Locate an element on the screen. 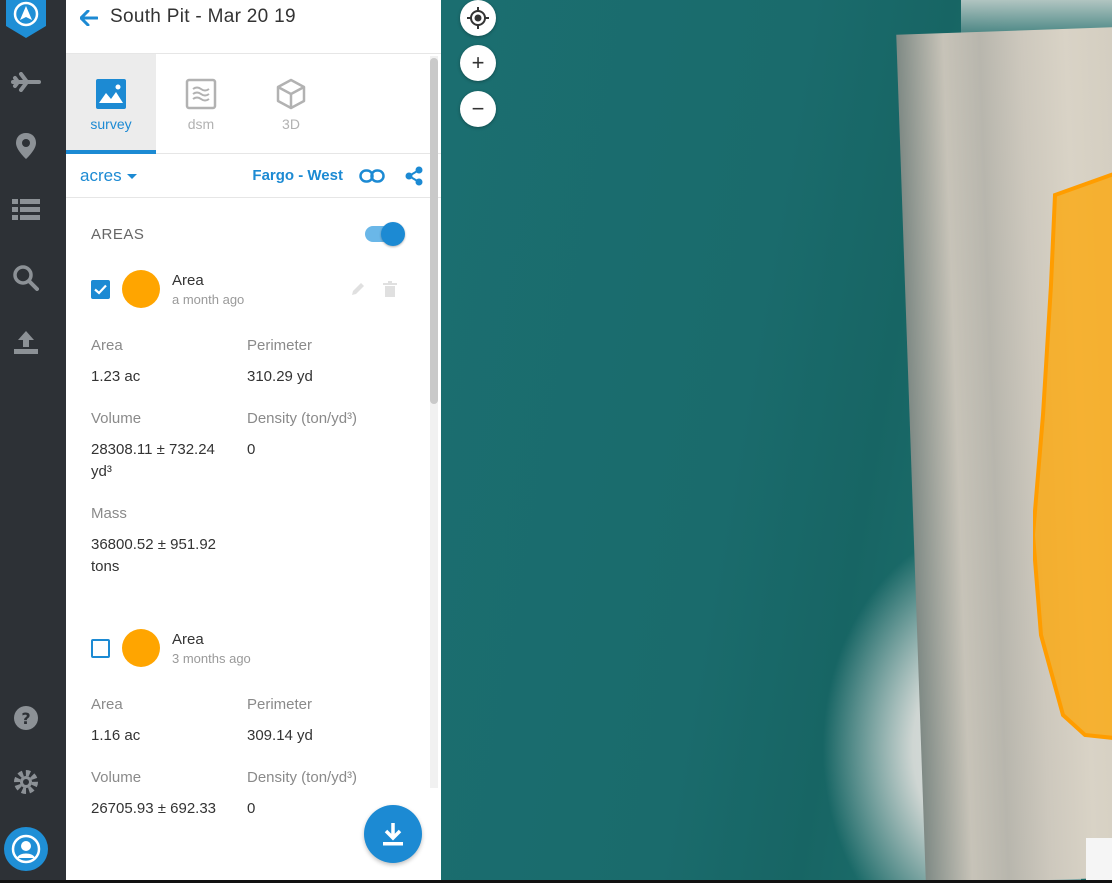  page-title: South Pit - Mar 20 19 is located at coordinates (203, 16).